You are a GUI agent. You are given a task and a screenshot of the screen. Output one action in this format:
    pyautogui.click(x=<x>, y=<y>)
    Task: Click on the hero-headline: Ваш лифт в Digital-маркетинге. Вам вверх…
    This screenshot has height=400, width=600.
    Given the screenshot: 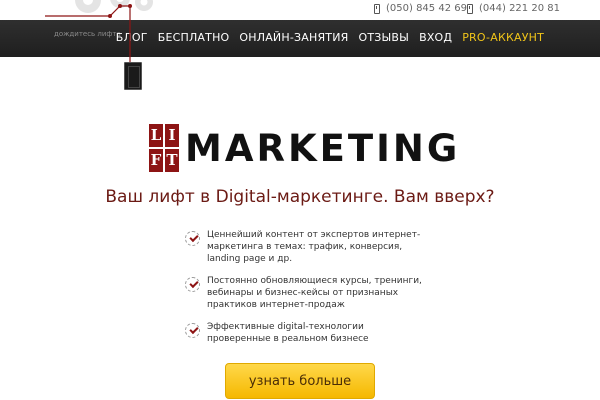 What is the action you would take?
    pyautogui.click(x=300, y=197)
    